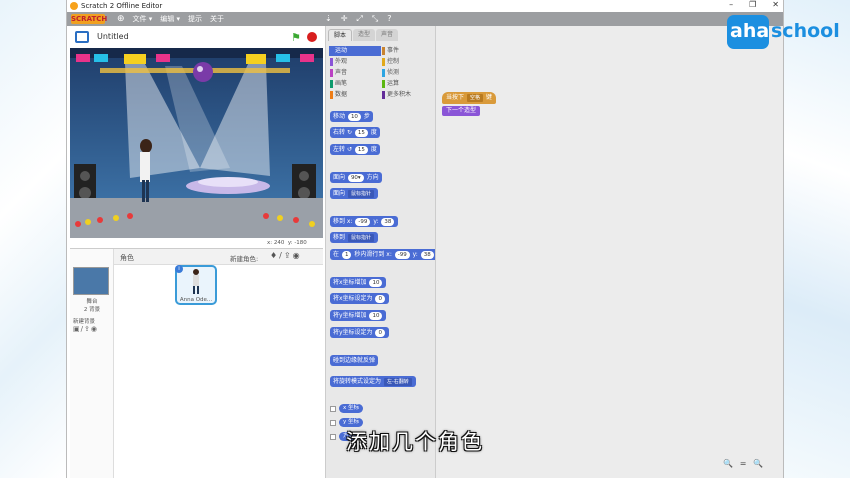  Describe the element at coordinates (461, 111) in the screenshot. I see `block-next-costume: 下一个造型` at that location.